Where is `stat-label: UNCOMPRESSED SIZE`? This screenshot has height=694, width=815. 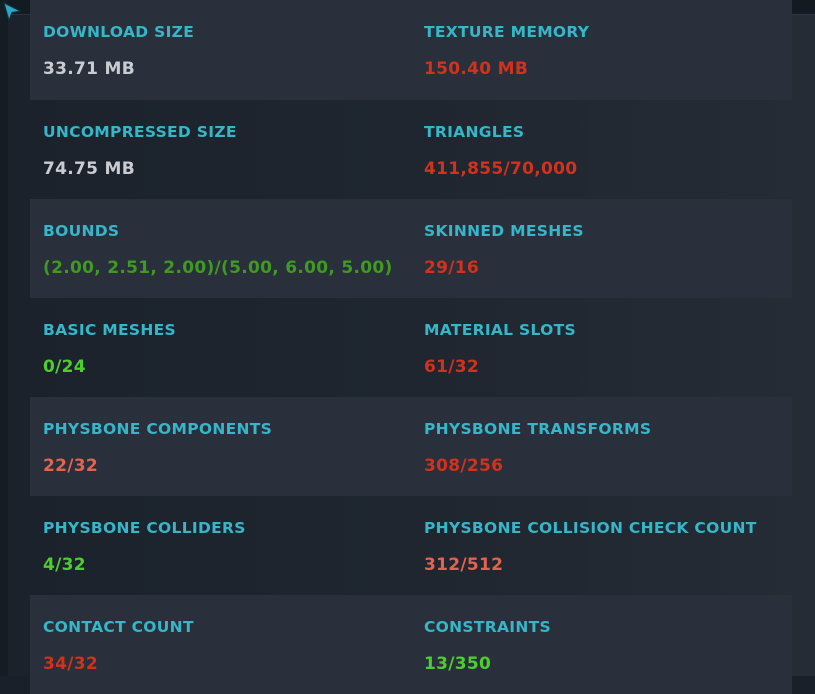 stat-label: UNCOMPRESSED SIZE is located at coordinates (140, 132).